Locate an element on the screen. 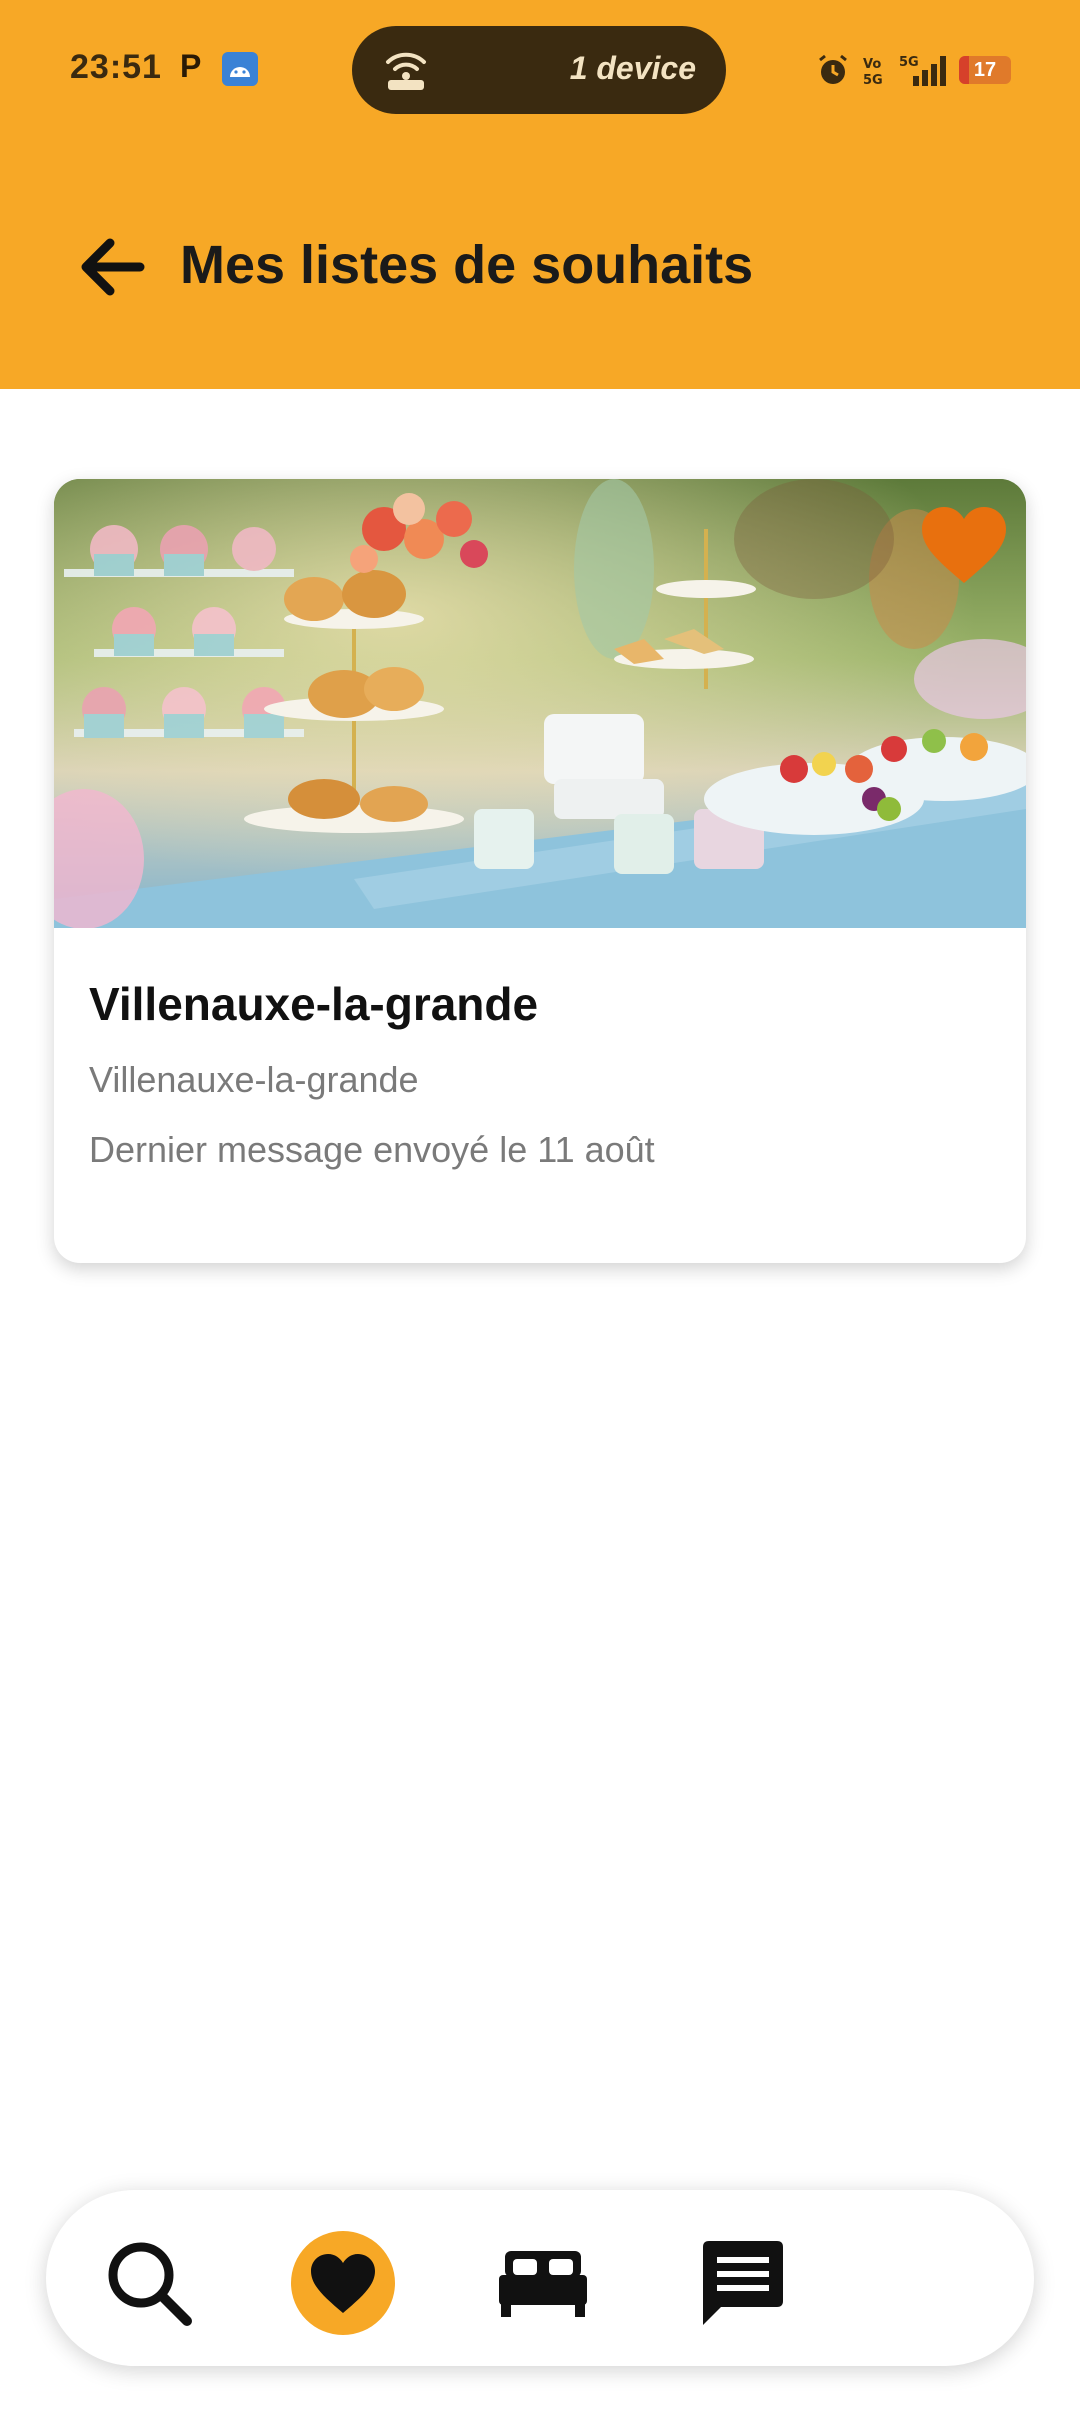  back-button is located at coordinates (113, 267).